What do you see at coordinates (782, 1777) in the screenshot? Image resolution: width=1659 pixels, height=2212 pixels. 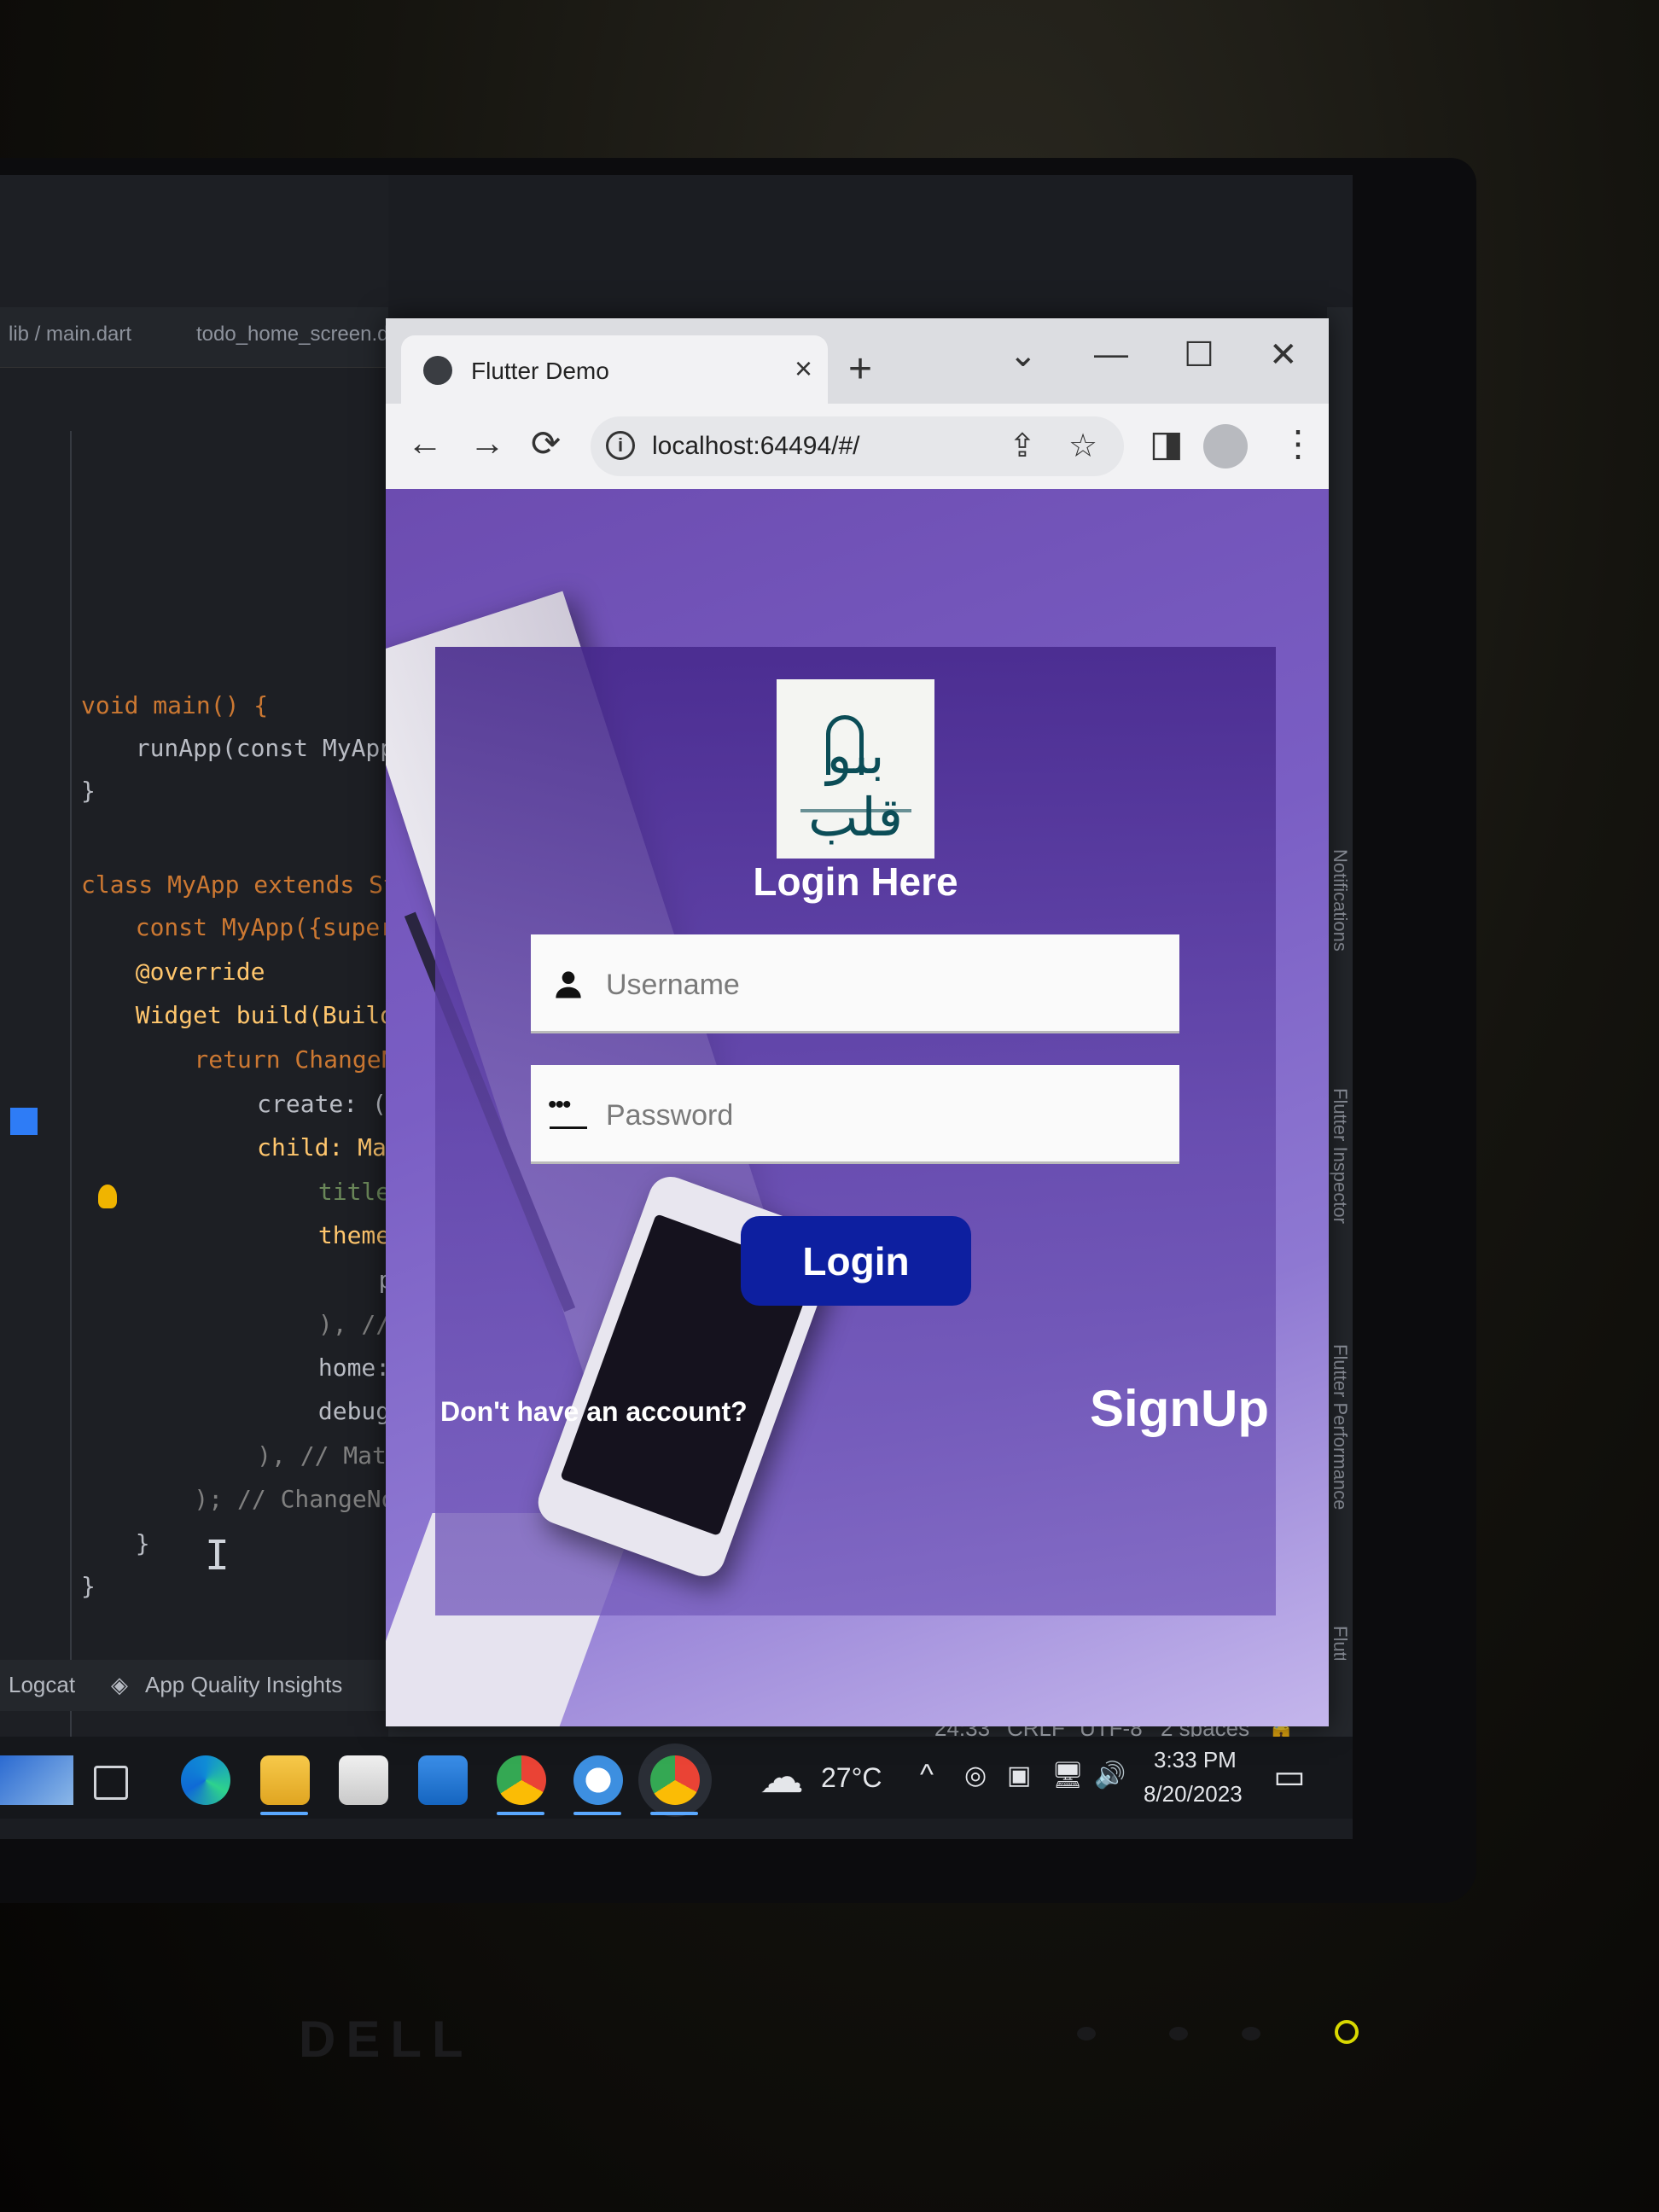 I see `weather-icon: ☁` at bounding box center [782, 1777].